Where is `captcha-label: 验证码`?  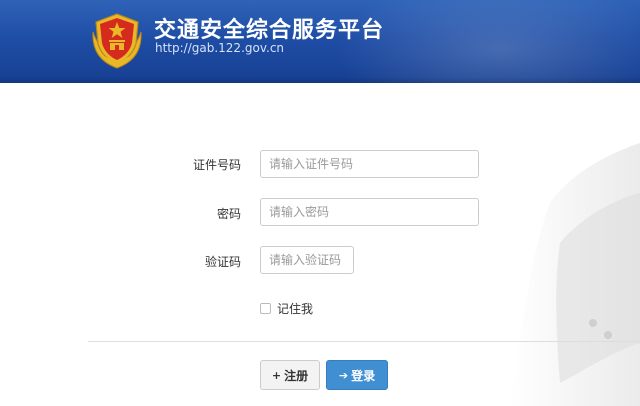
captcha-label: 验证码 is located at coordinates (222, 262).